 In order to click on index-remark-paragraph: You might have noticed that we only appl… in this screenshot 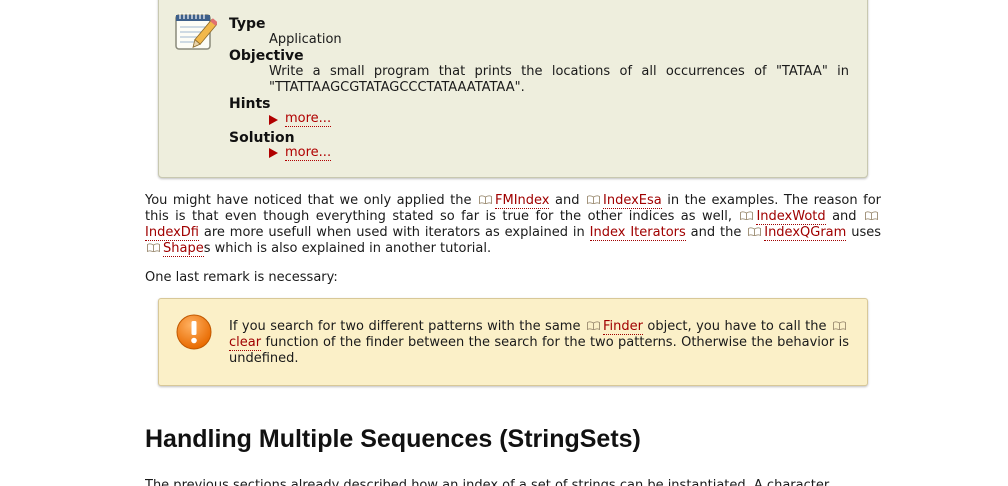, I will do `click(513, 225)`.